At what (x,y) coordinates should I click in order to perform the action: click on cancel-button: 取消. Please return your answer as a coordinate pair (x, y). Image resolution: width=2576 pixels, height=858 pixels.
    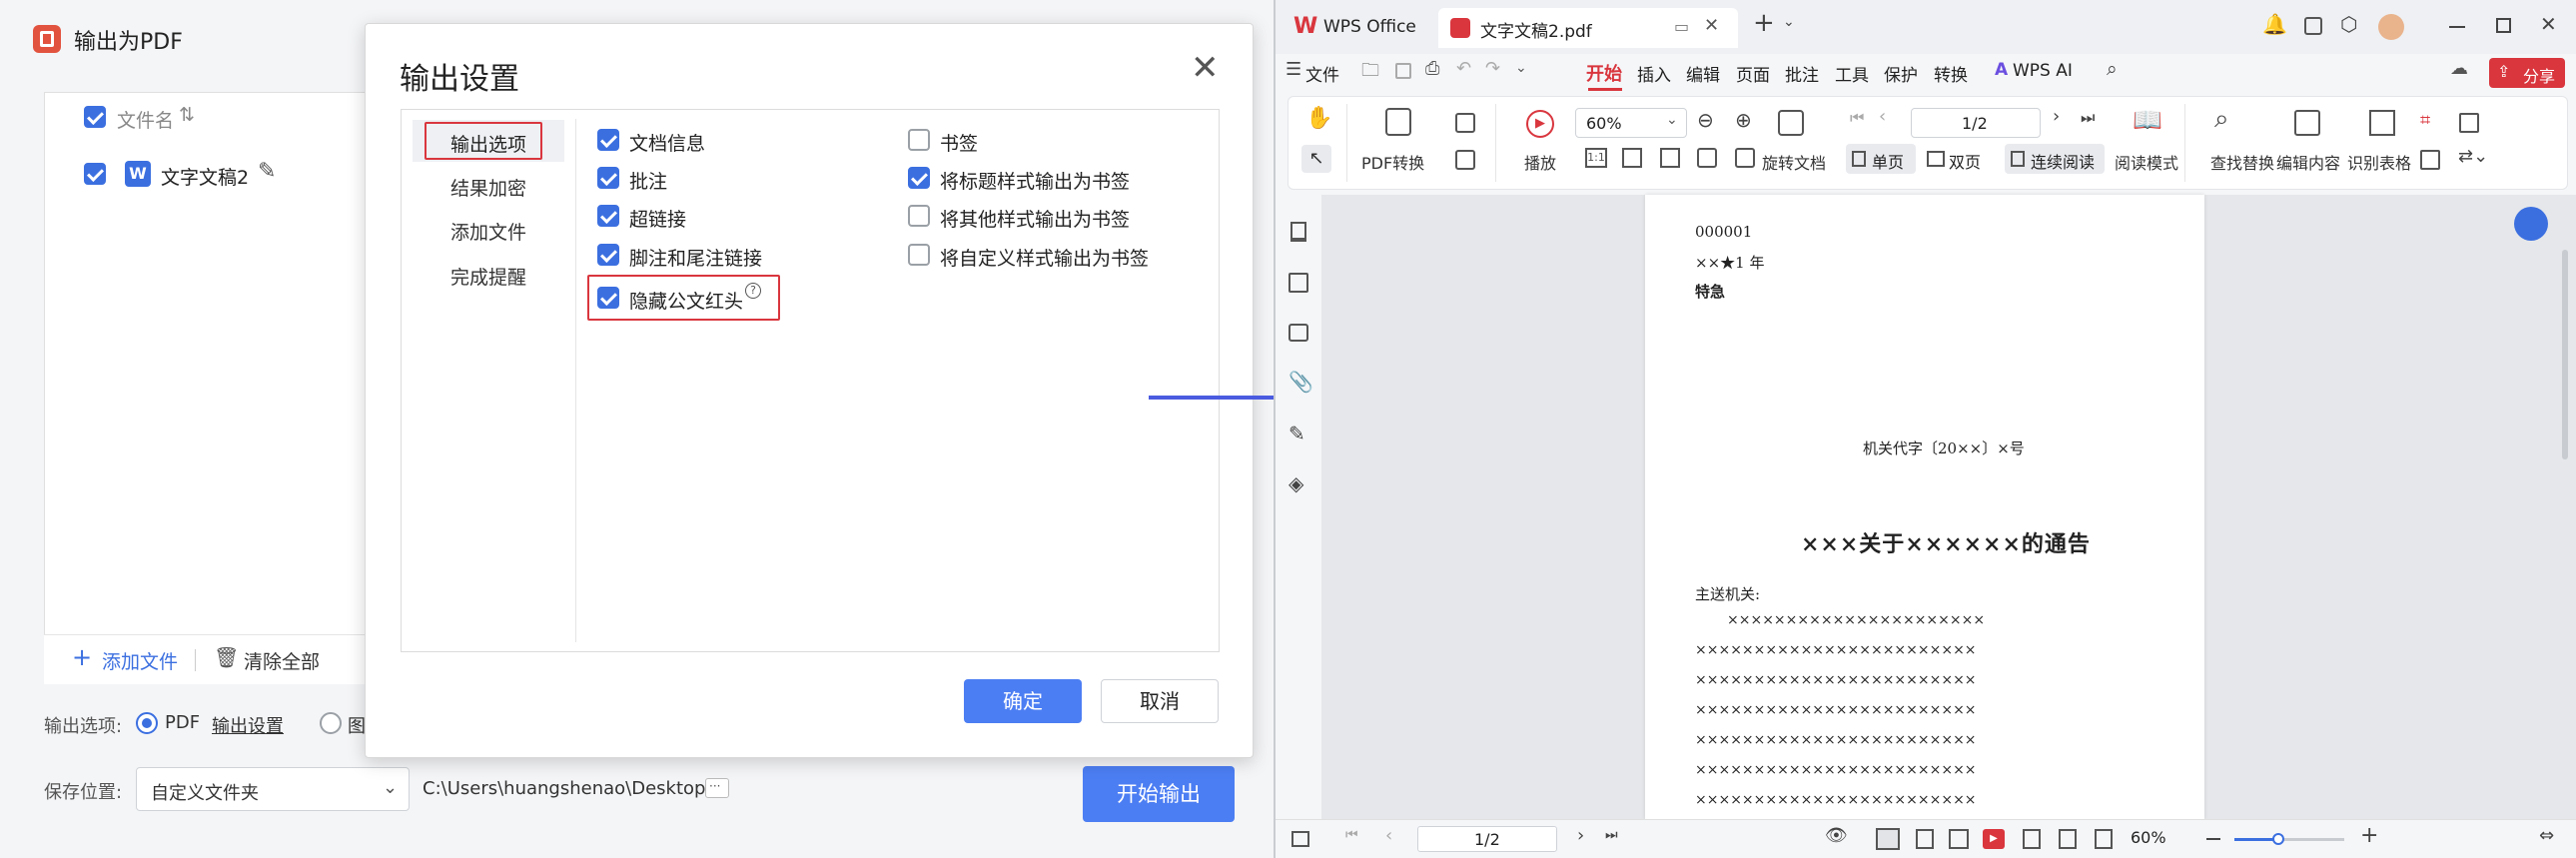
    Looking at the image, I should click on (1160, 701).